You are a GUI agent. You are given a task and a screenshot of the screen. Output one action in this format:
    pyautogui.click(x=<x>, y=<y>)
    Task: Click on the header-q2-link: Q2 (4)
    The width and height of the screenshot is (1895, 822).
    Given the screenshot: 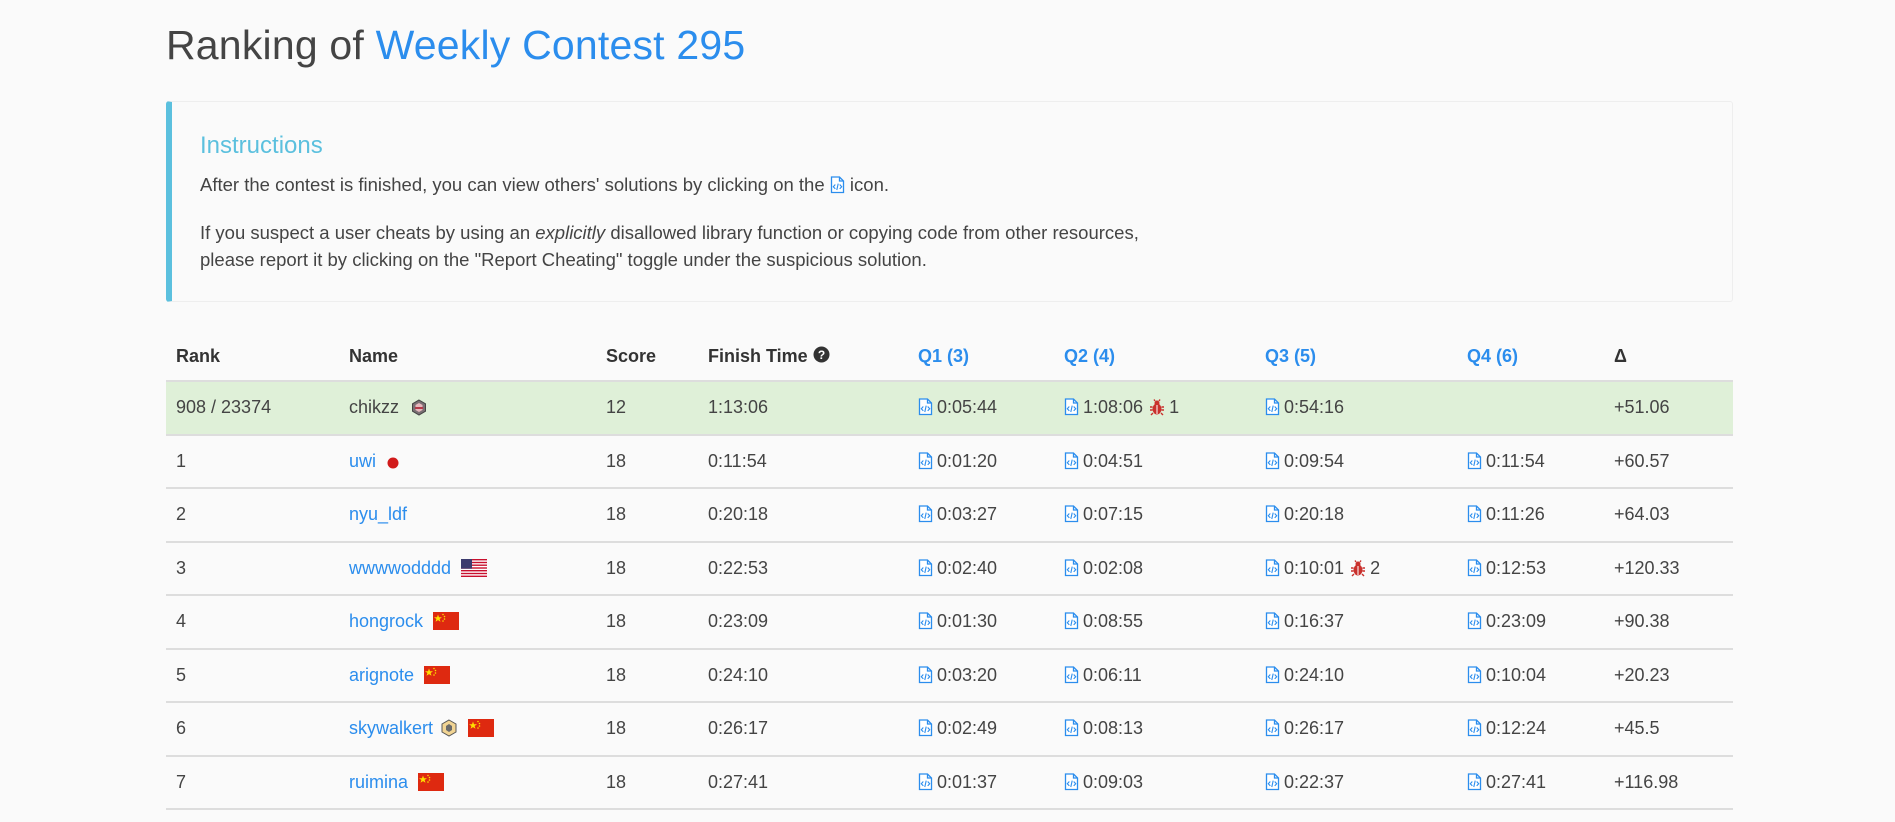 What is the action you would take?
    pyautogui.click(x=1154, y=357)
    